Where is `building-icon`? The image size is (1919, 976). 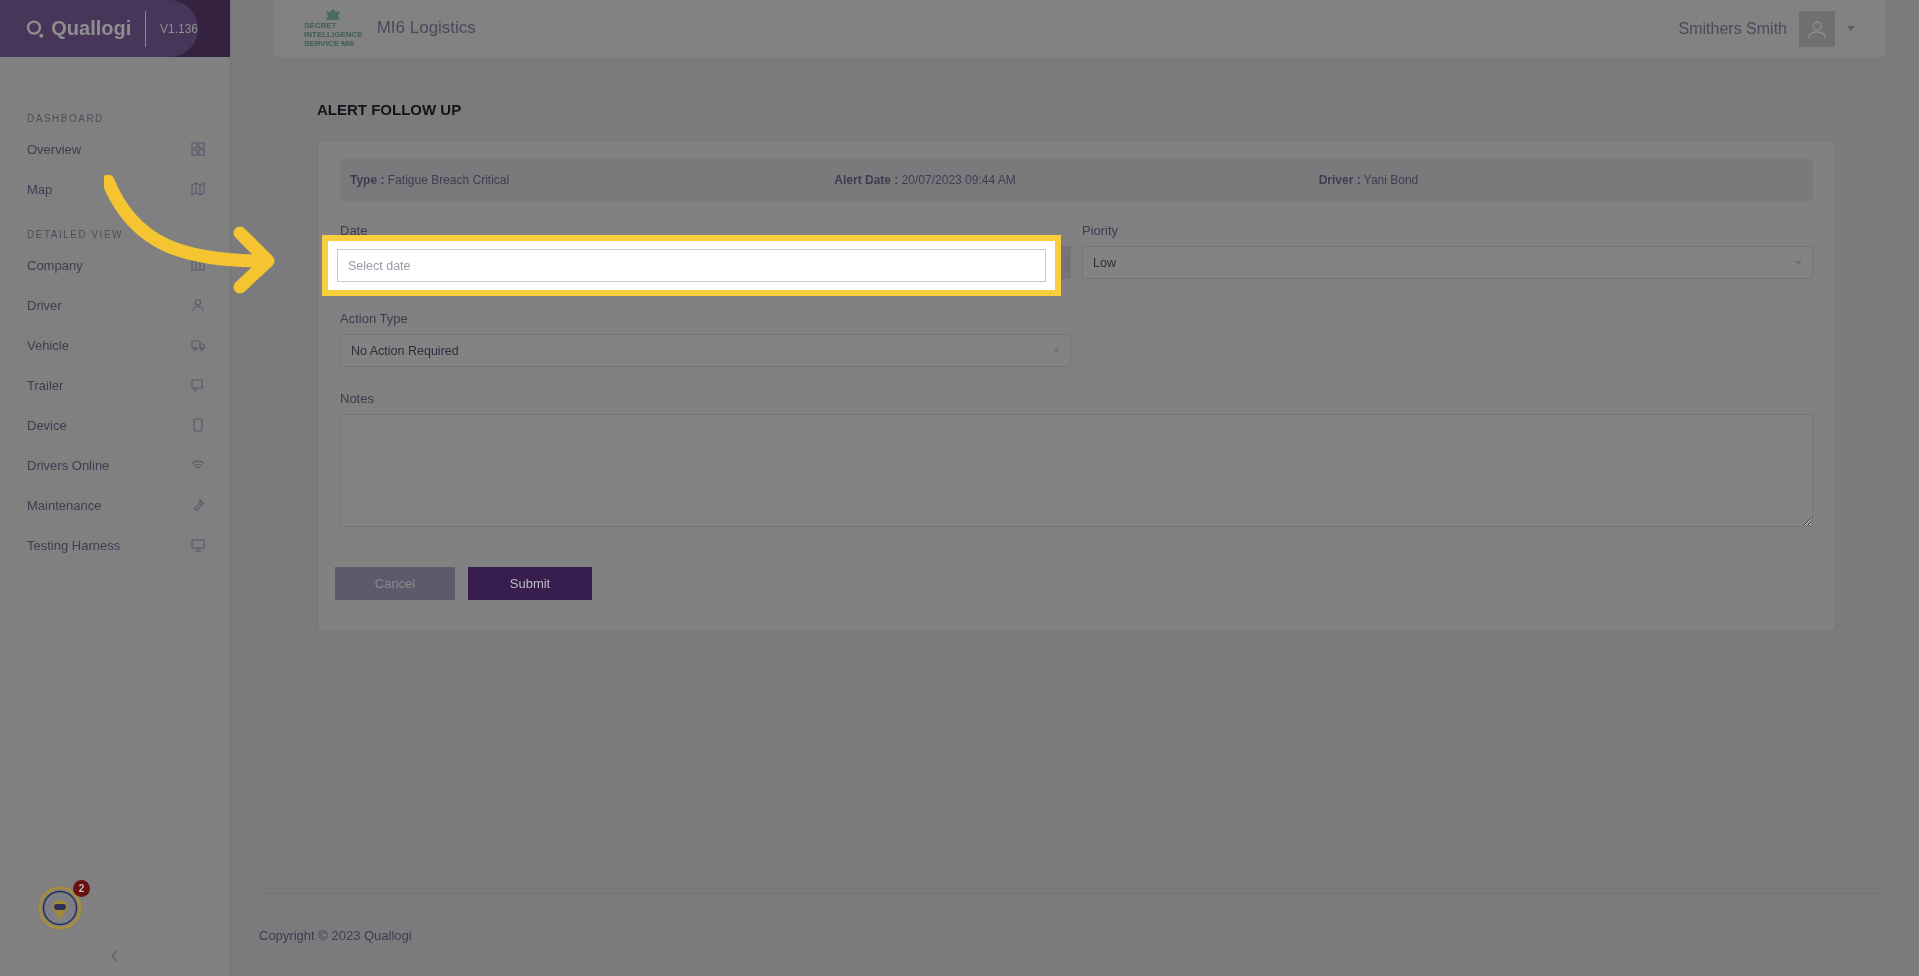
building-icon is located at coordinates (198, 265).